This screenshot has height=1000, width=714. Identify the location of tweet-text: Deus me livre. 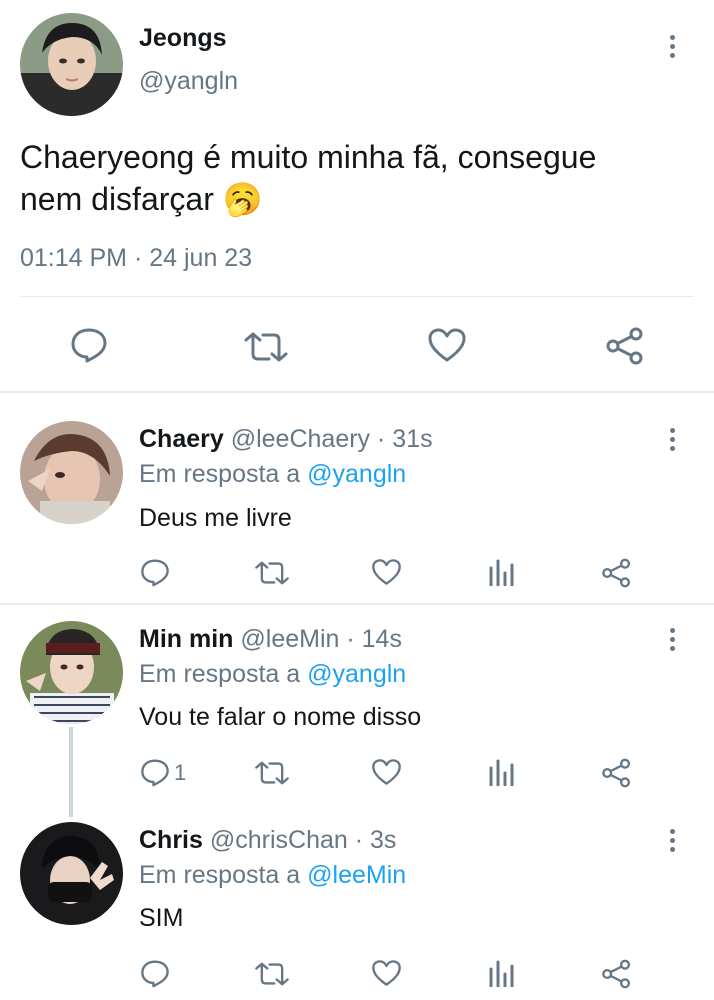
(215, 518).